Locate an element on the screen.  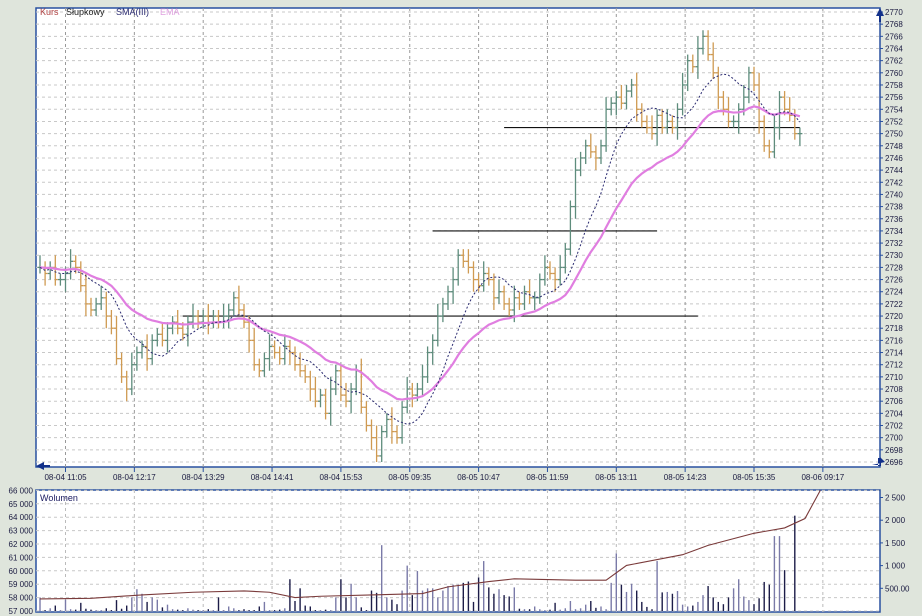
volume-left-tick-label: 58 000 is located at coordinates (21, 598).